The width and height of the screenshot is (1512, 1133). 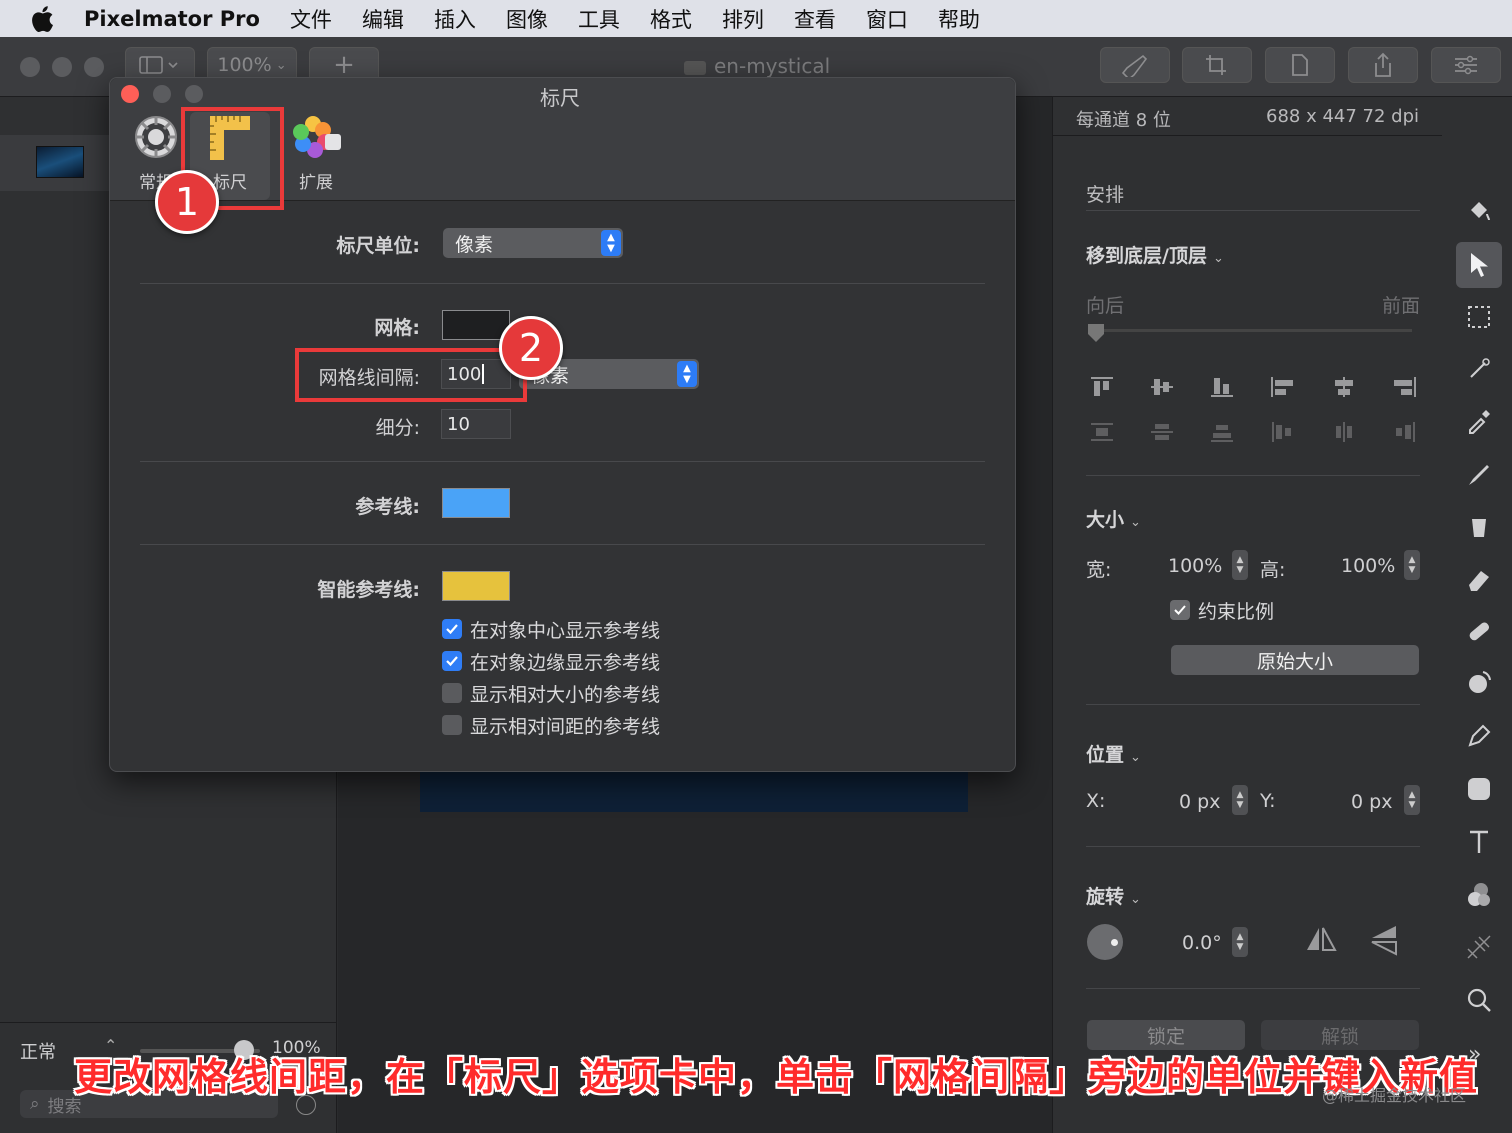 What do you see at coordinates (476, 424) in the screenshot?
I see `subdivisions-input: 10` at bounding box center [476, 424].